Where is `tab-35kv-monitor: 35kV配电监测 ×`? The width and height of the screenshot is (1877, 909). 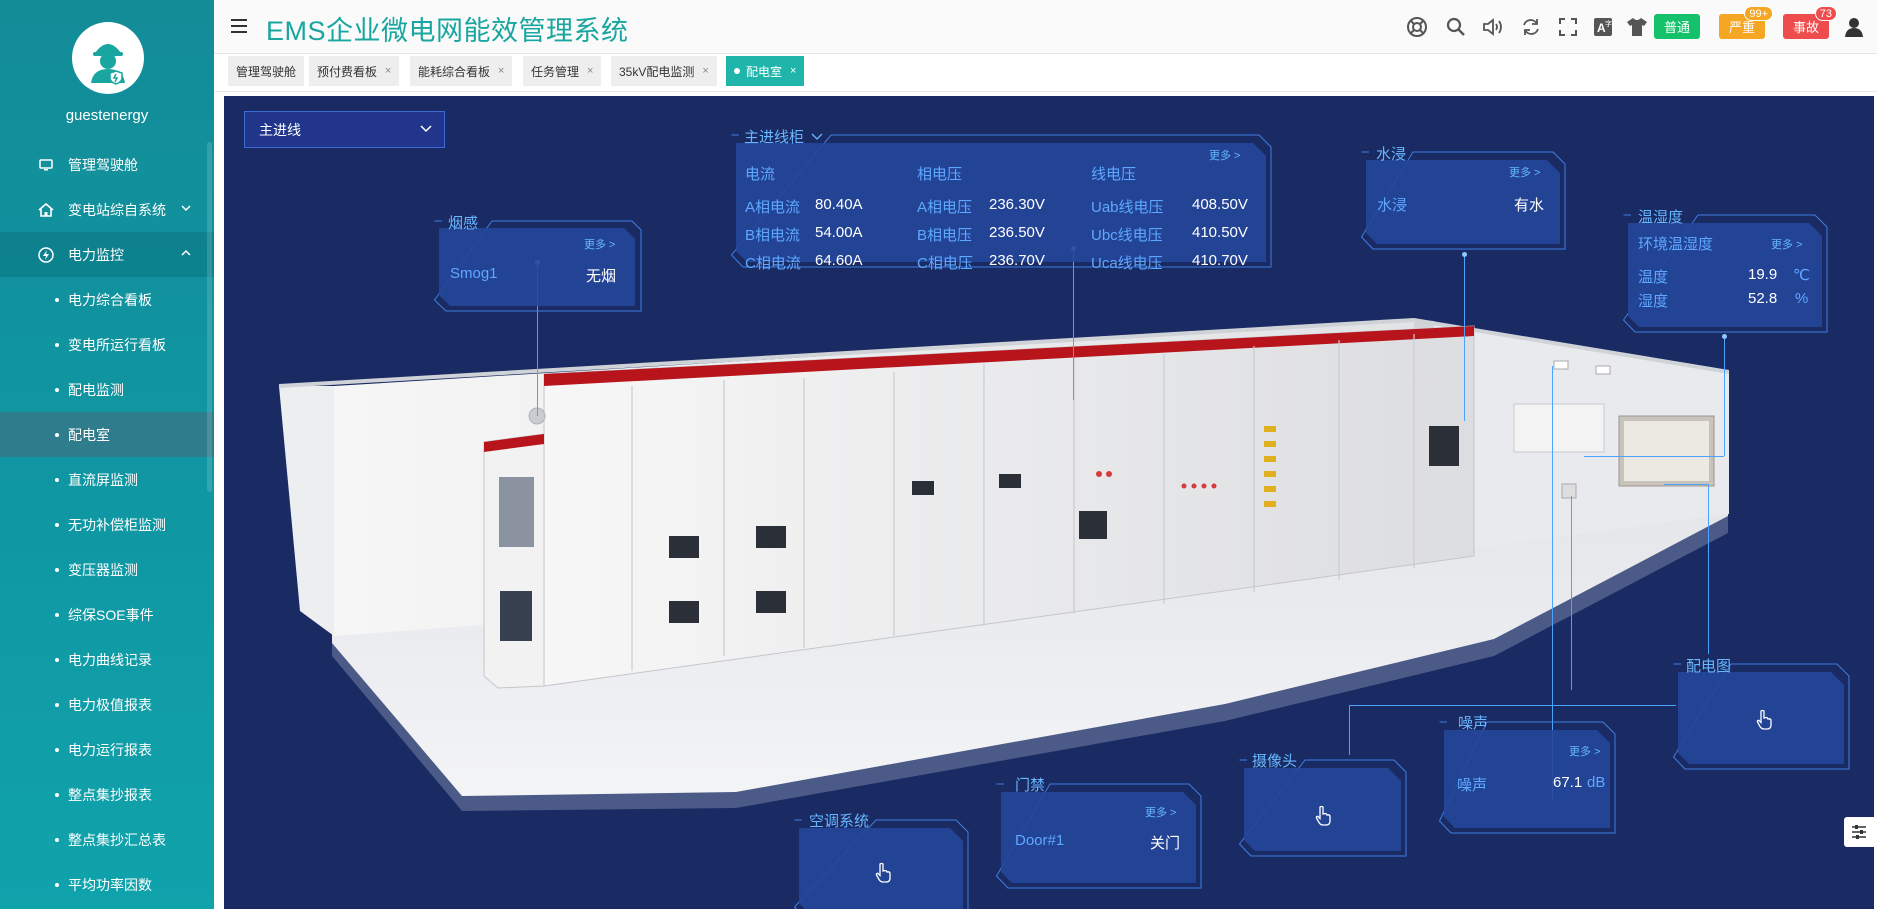 tab-35kv-monitor: 35kV配电监测 × is located at coordinates (664, 71).